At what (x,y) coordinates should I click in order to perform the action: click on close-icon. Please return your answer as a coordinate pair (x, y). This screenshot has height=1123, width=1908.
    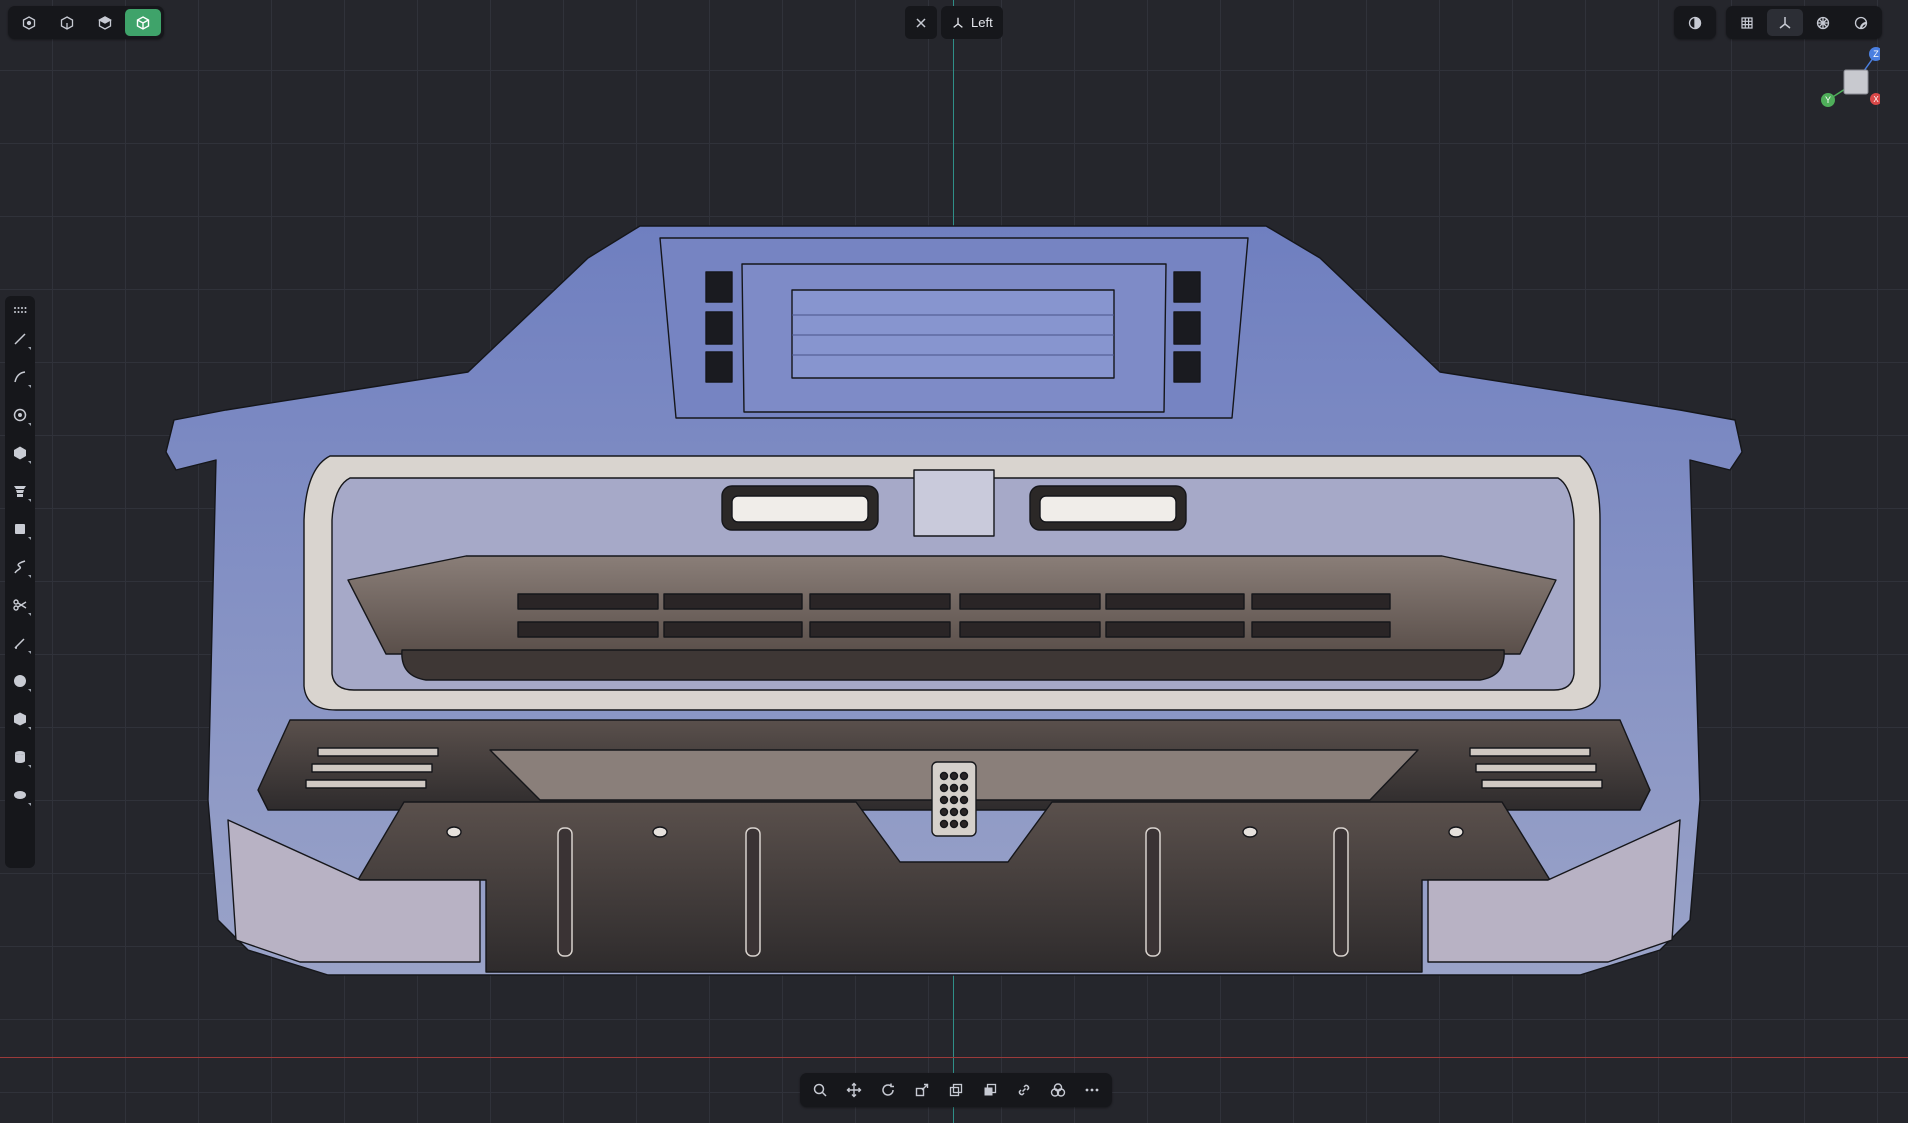
    Looking at the image, I should click on (921, 22).